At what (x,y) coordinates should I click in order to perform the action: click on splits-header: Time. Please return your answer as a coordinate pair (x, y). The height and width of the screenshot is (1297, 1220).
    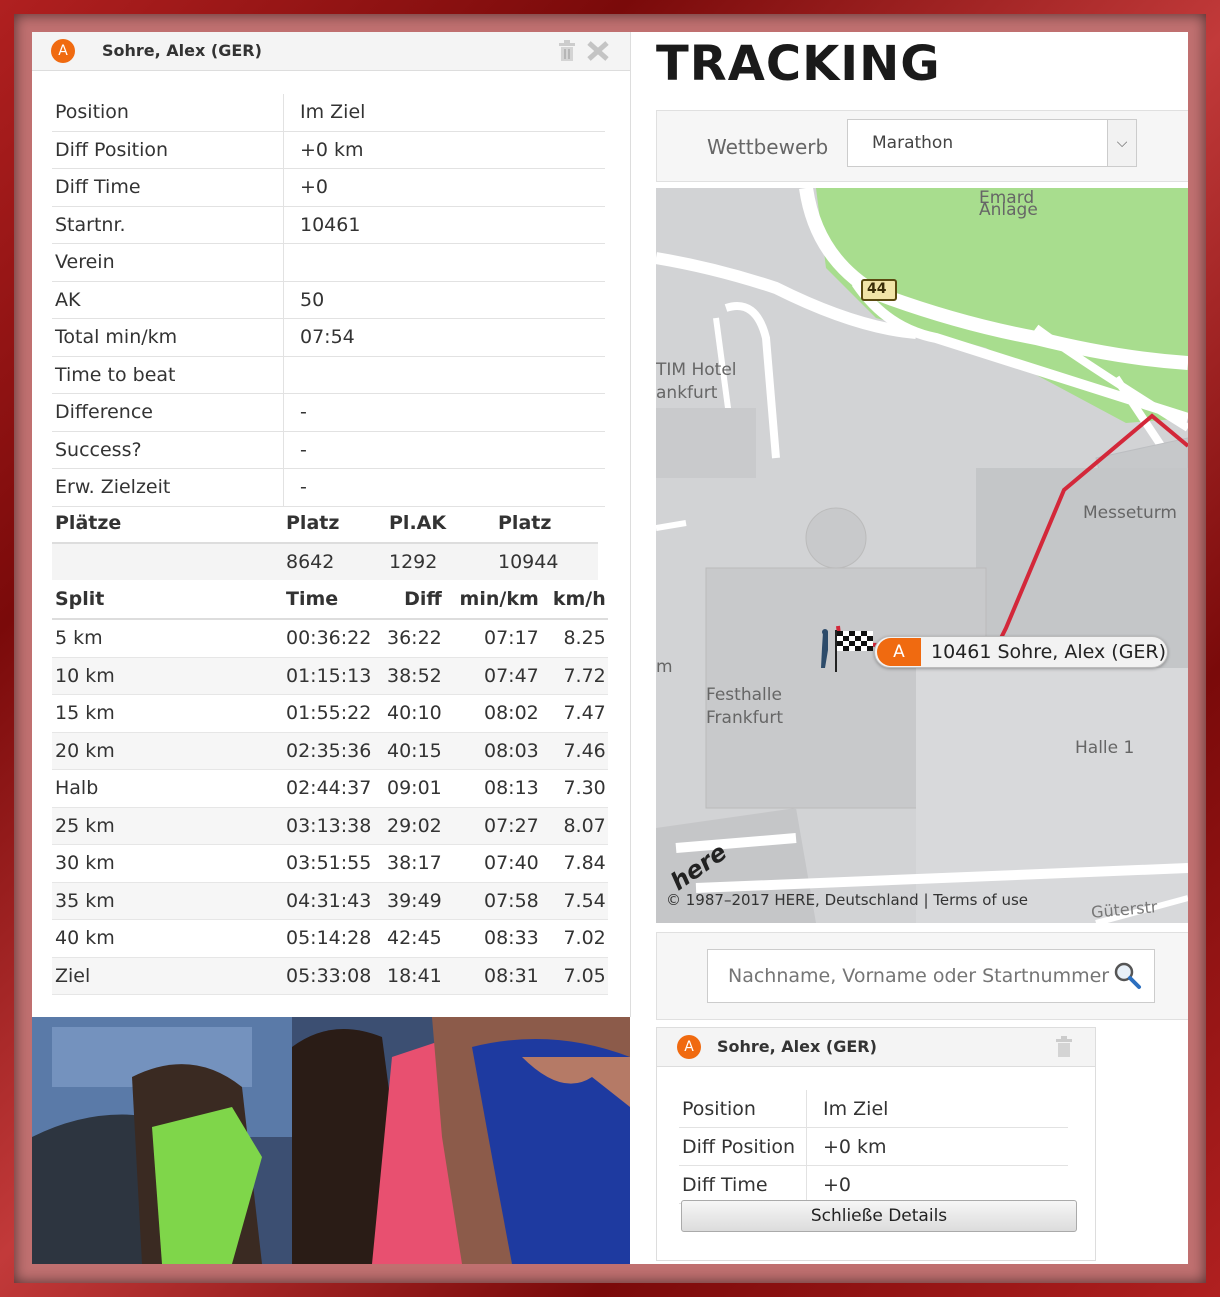
    Looking at the image, I should click on (333, 600).